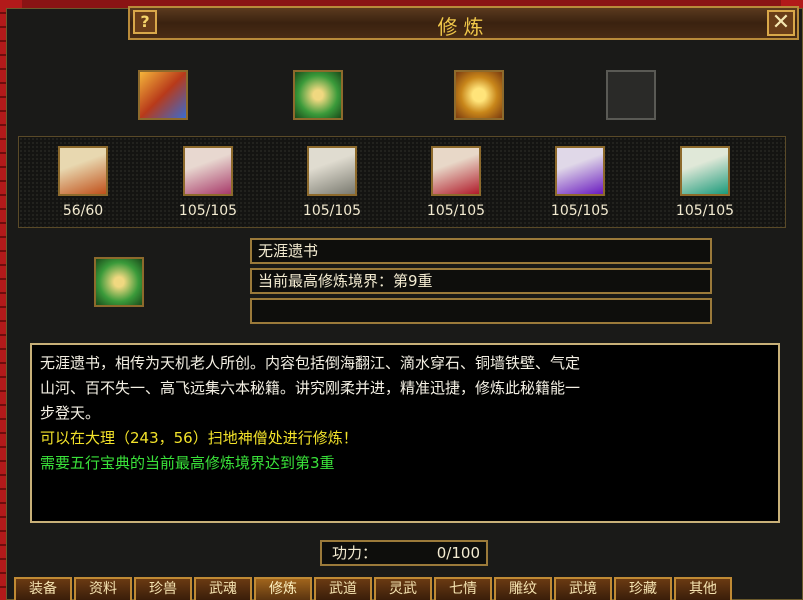  I want to click on book-icon, so click(163, 95).